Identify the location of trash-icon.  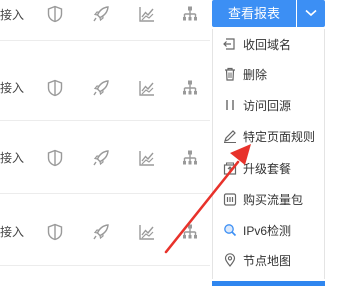
(230, 74).